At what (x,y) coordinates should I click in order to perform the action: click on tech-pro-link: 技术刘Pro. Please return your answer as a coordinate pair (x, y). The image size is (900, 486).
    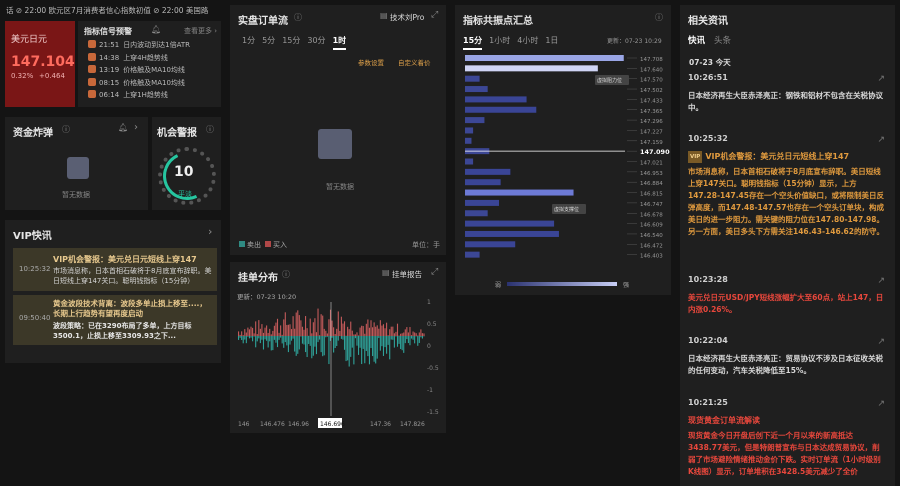
    Looking at the image, I should click on (407, 17).